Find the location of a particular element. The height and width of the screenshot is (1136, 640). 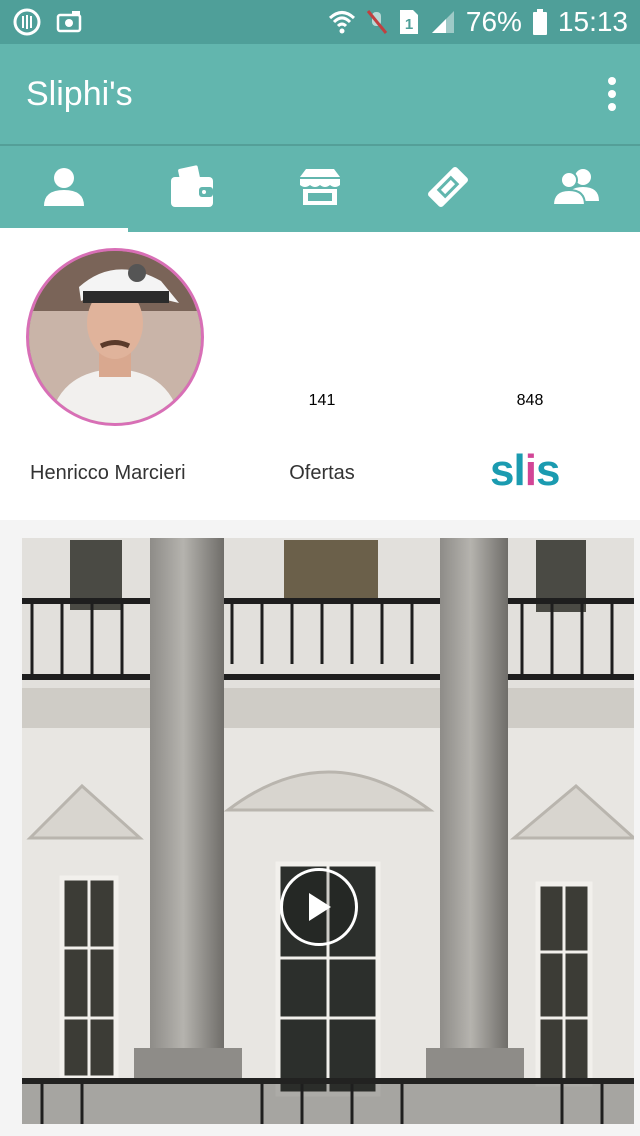

tab-store is located at coordinates (320, 189).